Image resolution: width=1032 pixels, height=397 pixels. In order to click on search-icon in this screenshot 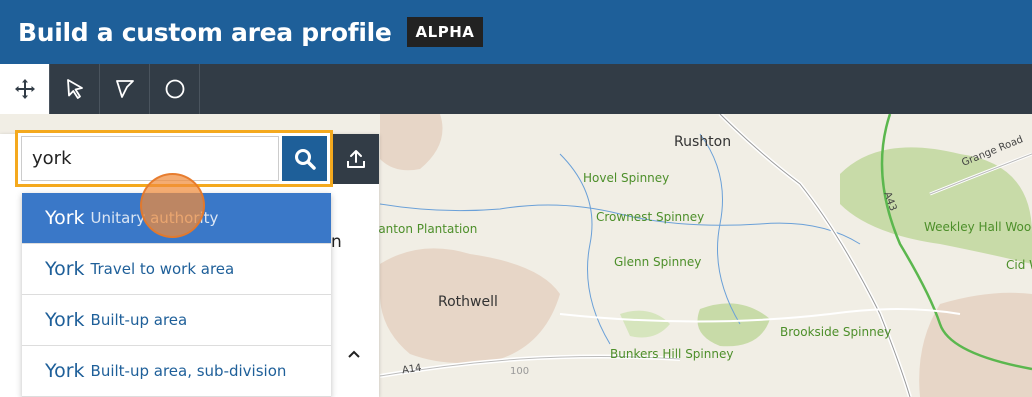, I will do `click(305, 159)`.